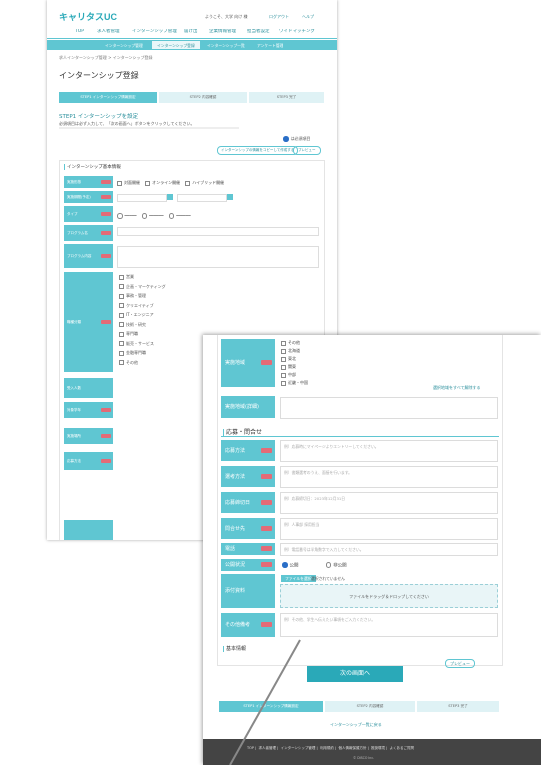  What do you see at coordinates (265, 702) in the screenshot?
I see `zoom-connector-line` at bounding box center [265, 702].